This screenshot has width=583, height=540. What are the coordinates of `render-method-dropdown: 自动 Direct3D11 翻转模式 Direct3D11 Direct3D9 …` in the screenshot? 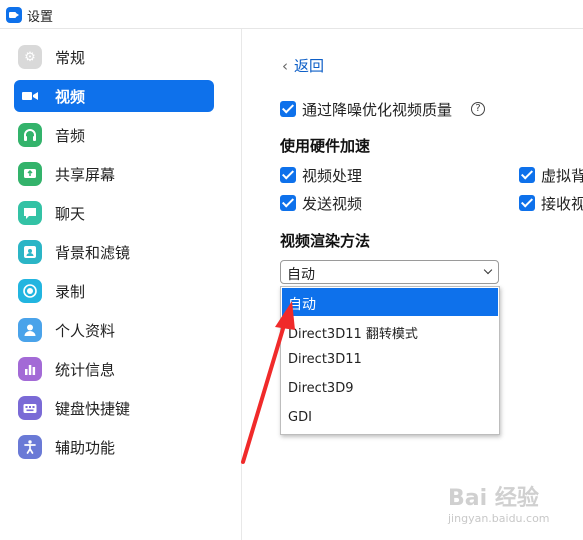 It's located at (390, 360).